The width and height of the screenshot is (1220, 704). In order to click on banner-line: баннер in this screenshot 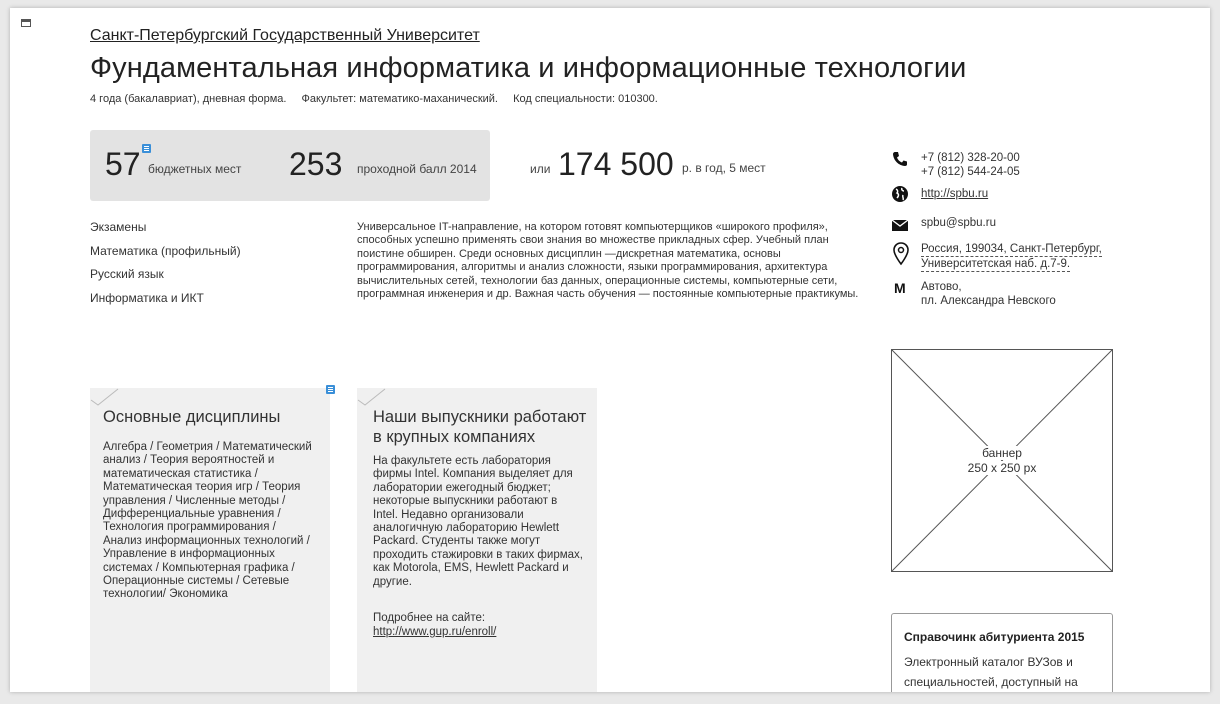, I will do `click(1002, 453)`.